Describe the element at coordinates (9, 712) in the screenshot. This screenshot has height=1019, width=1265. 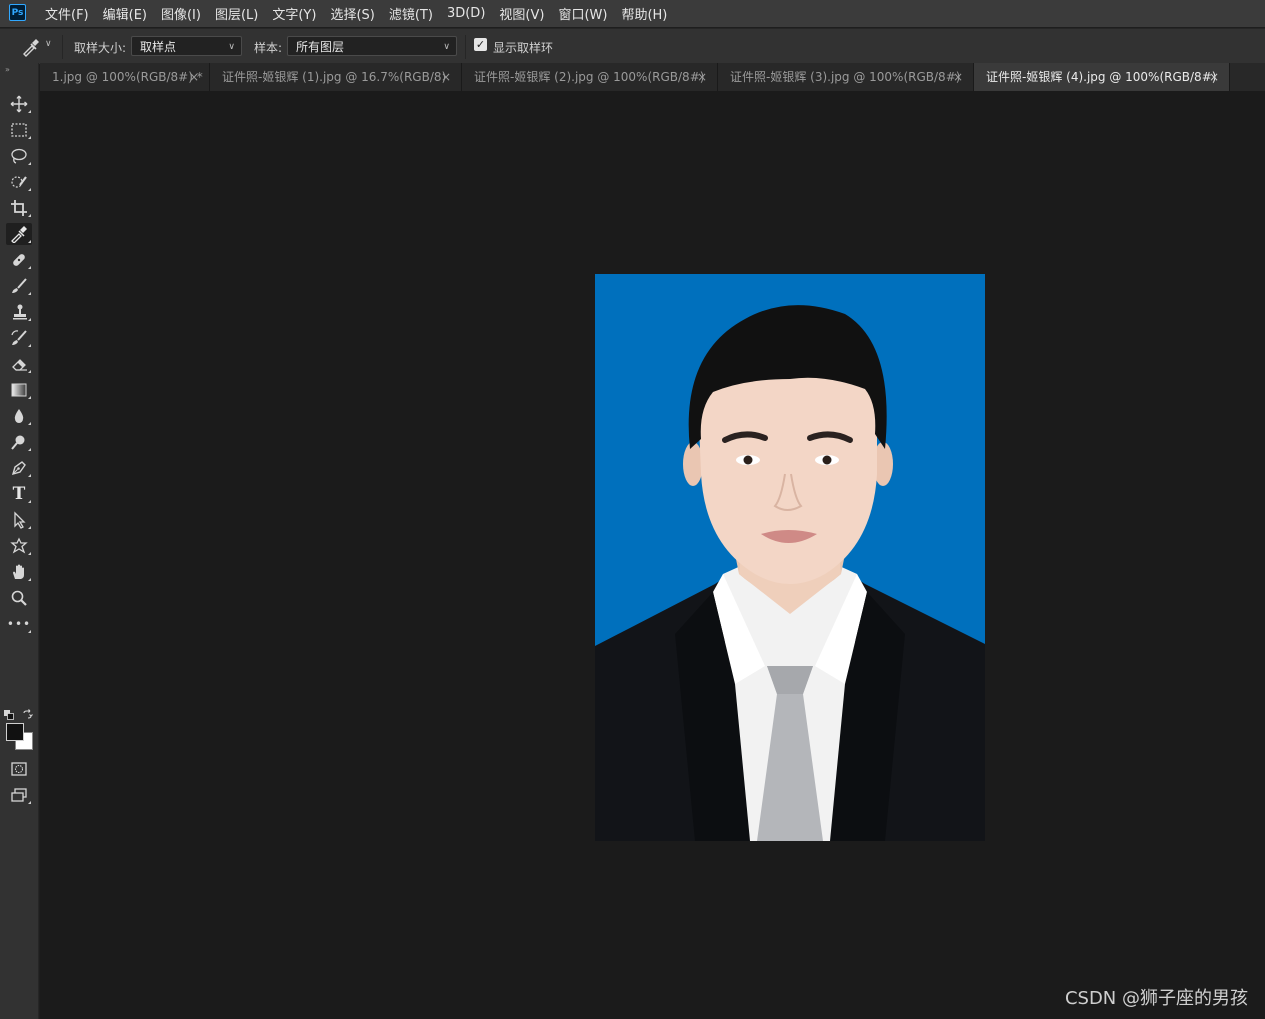
I see `default-colors-icon` at that location.